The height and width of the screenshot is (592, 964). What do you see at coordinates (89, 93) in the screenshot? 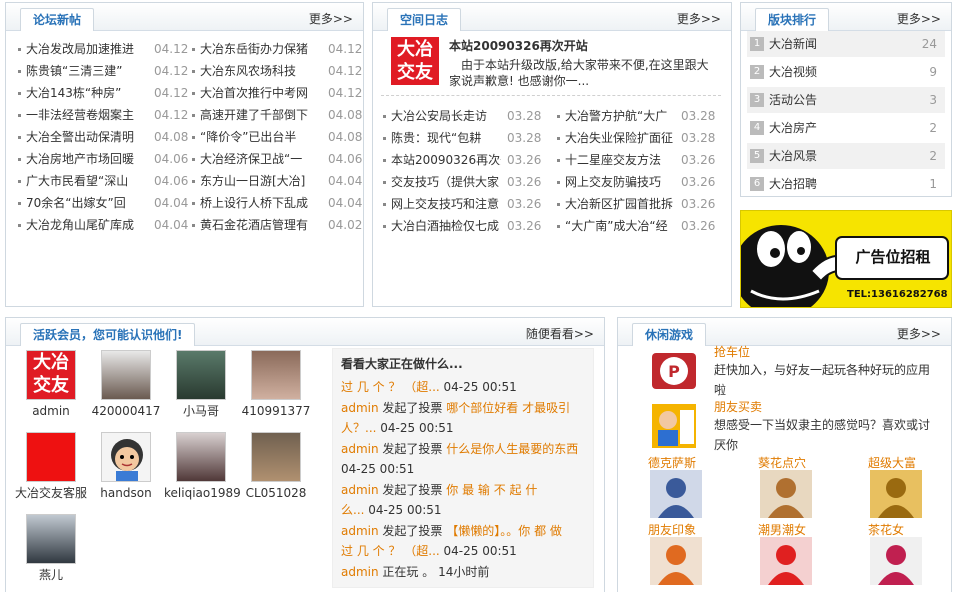
I see `post-title: 大冶143栋“种房”` at bounding box center [89, 93].